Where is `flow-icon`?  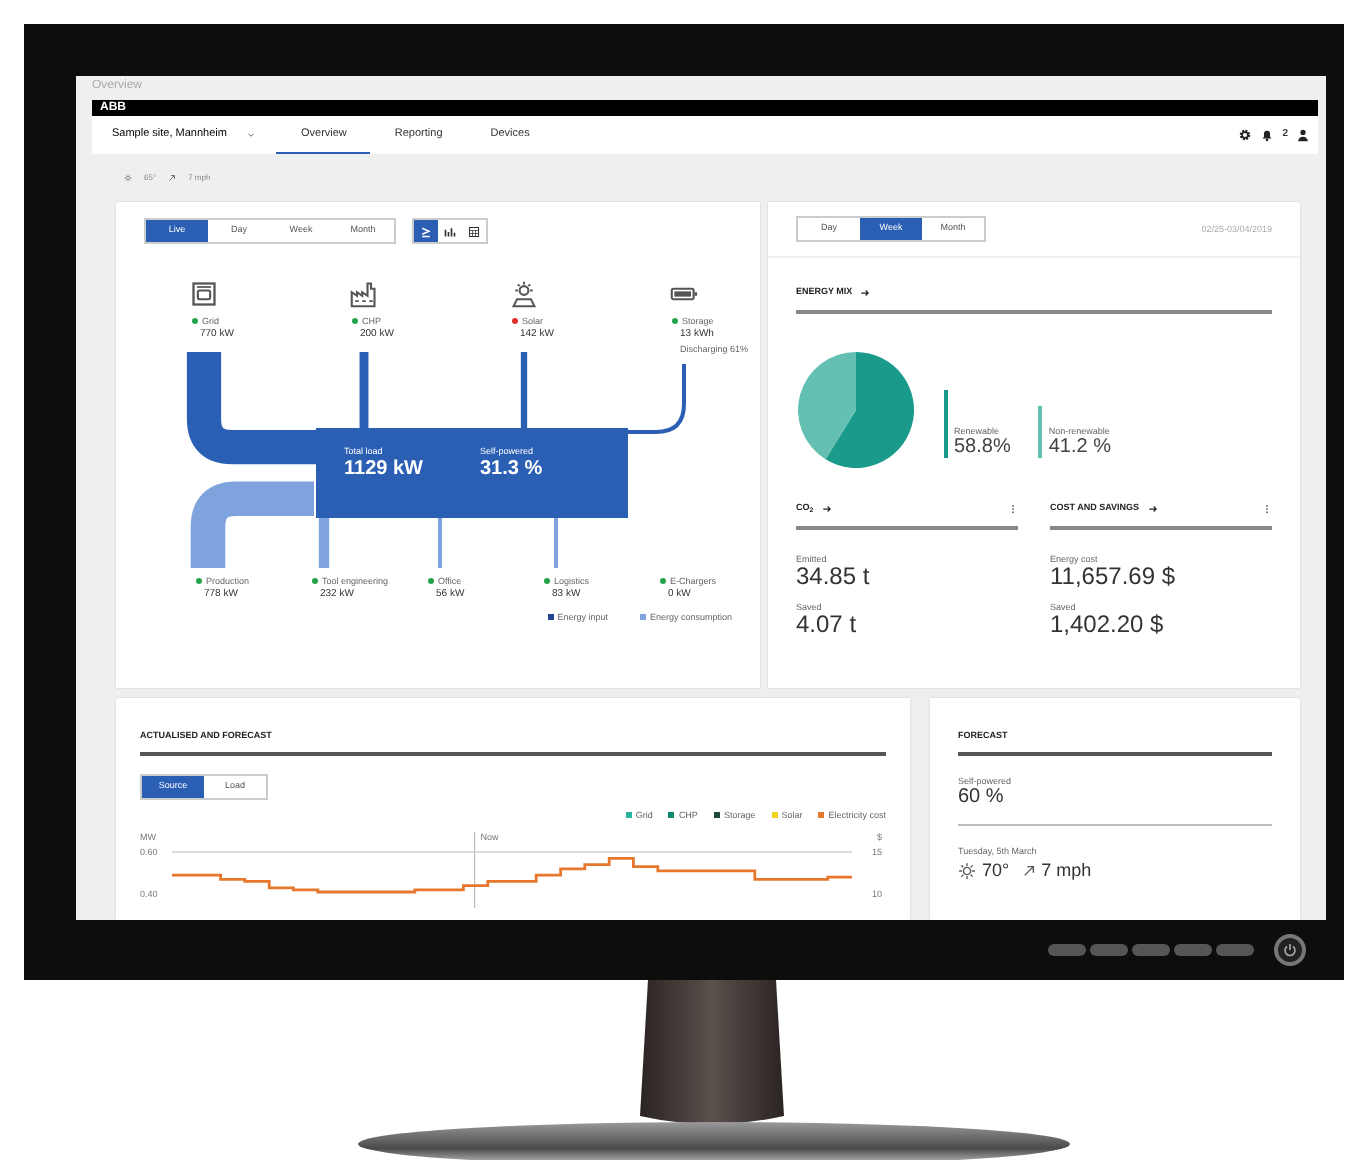
flow-icon is located at coordinates (426, 231).